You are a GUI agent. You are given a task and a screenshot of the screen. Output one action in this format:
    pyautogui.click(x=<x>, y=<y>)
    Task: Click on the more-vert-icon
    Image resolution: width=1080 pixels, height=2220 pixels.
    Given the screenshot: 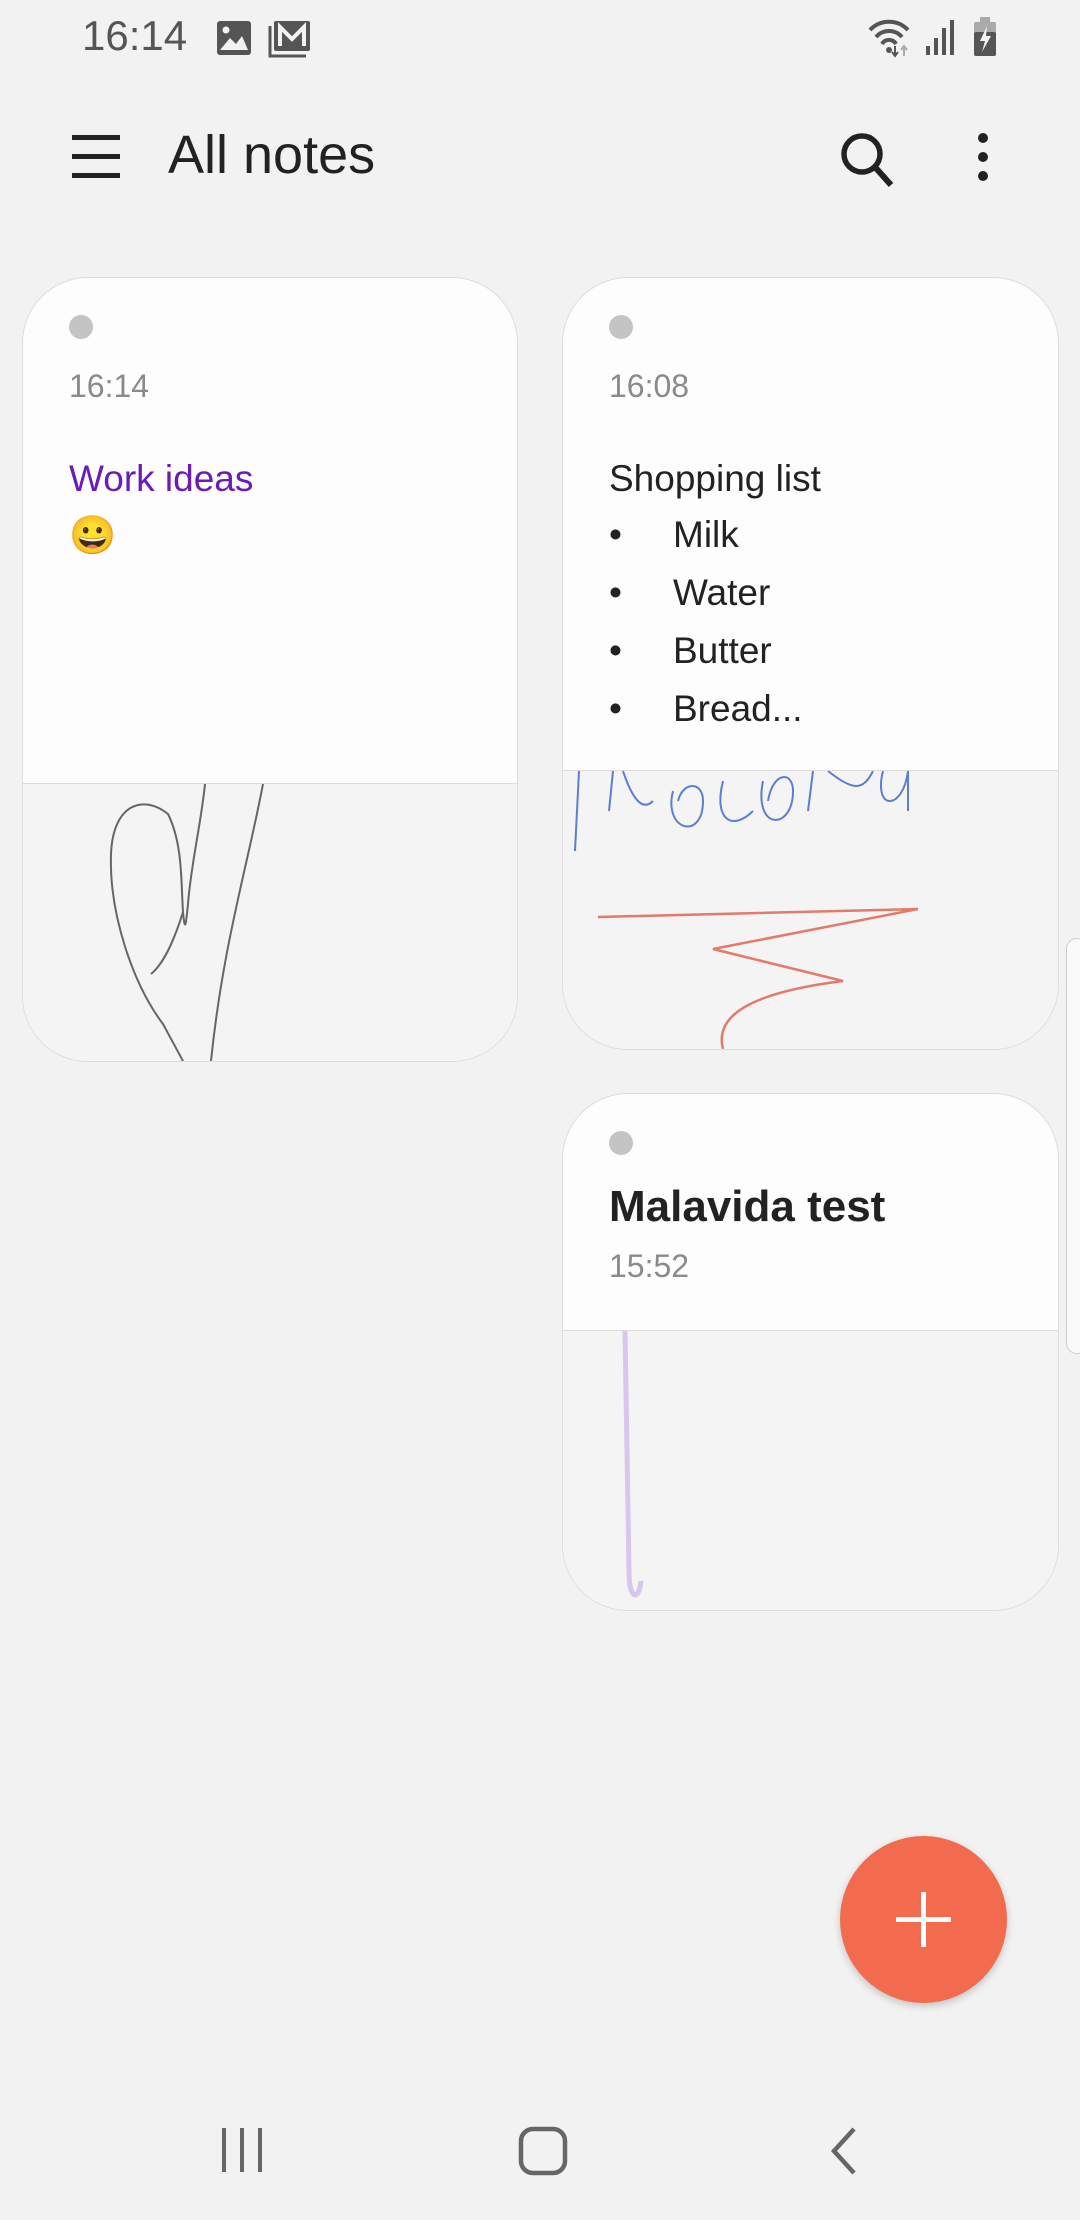 What is the action you would take?
    pyautogui.click(x=984, y=157)
    